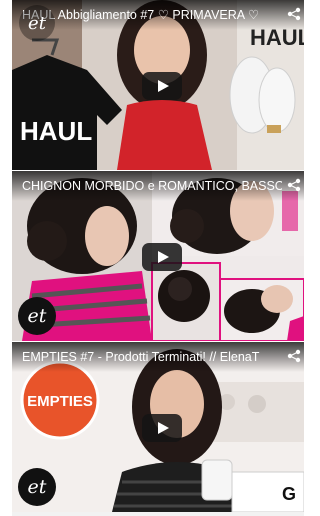 Image resolution: width=320 pixels, height=516 pixels. What do you see at coordinates (152, 186) in the screenshot?
I see `video-title: CHIGNON MORBIDO e ROMANTICO, BASSO` at bounding box center [152, 186].